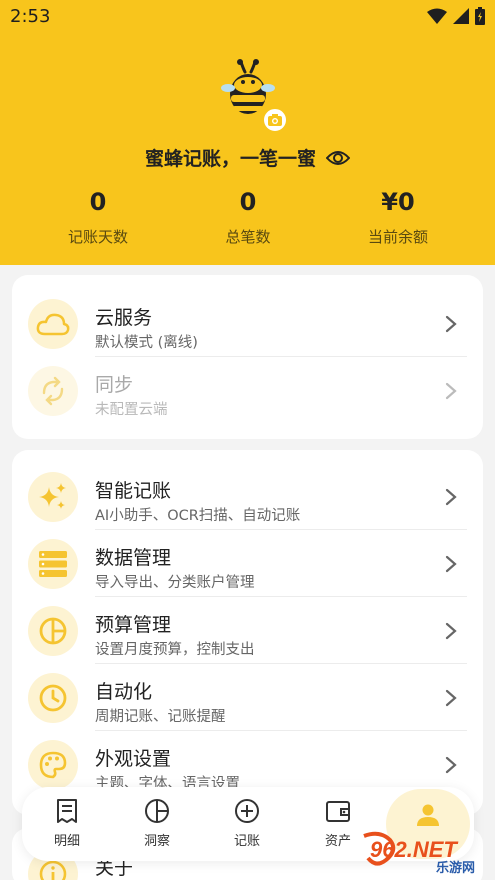  I want to click on nav-details: 明细, so click(67, 823).